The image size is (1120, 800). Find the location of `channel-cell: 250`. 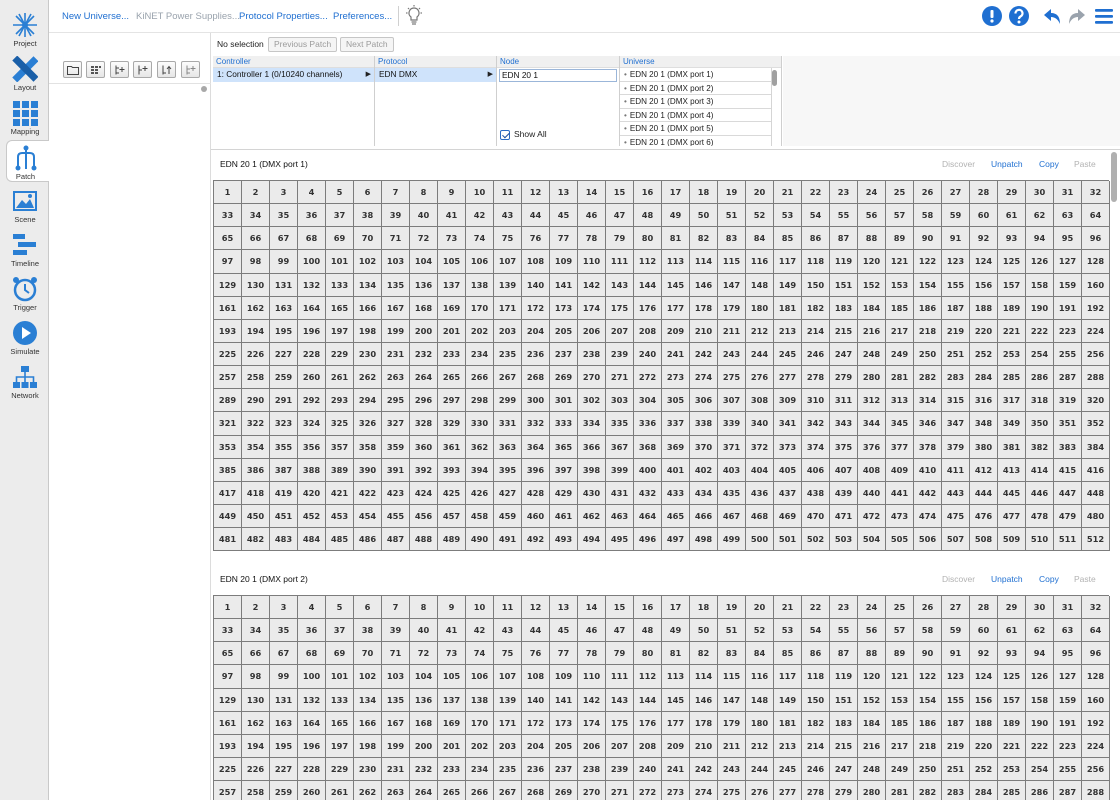

channel-cell: 250 is located at coordinates (928, 769).